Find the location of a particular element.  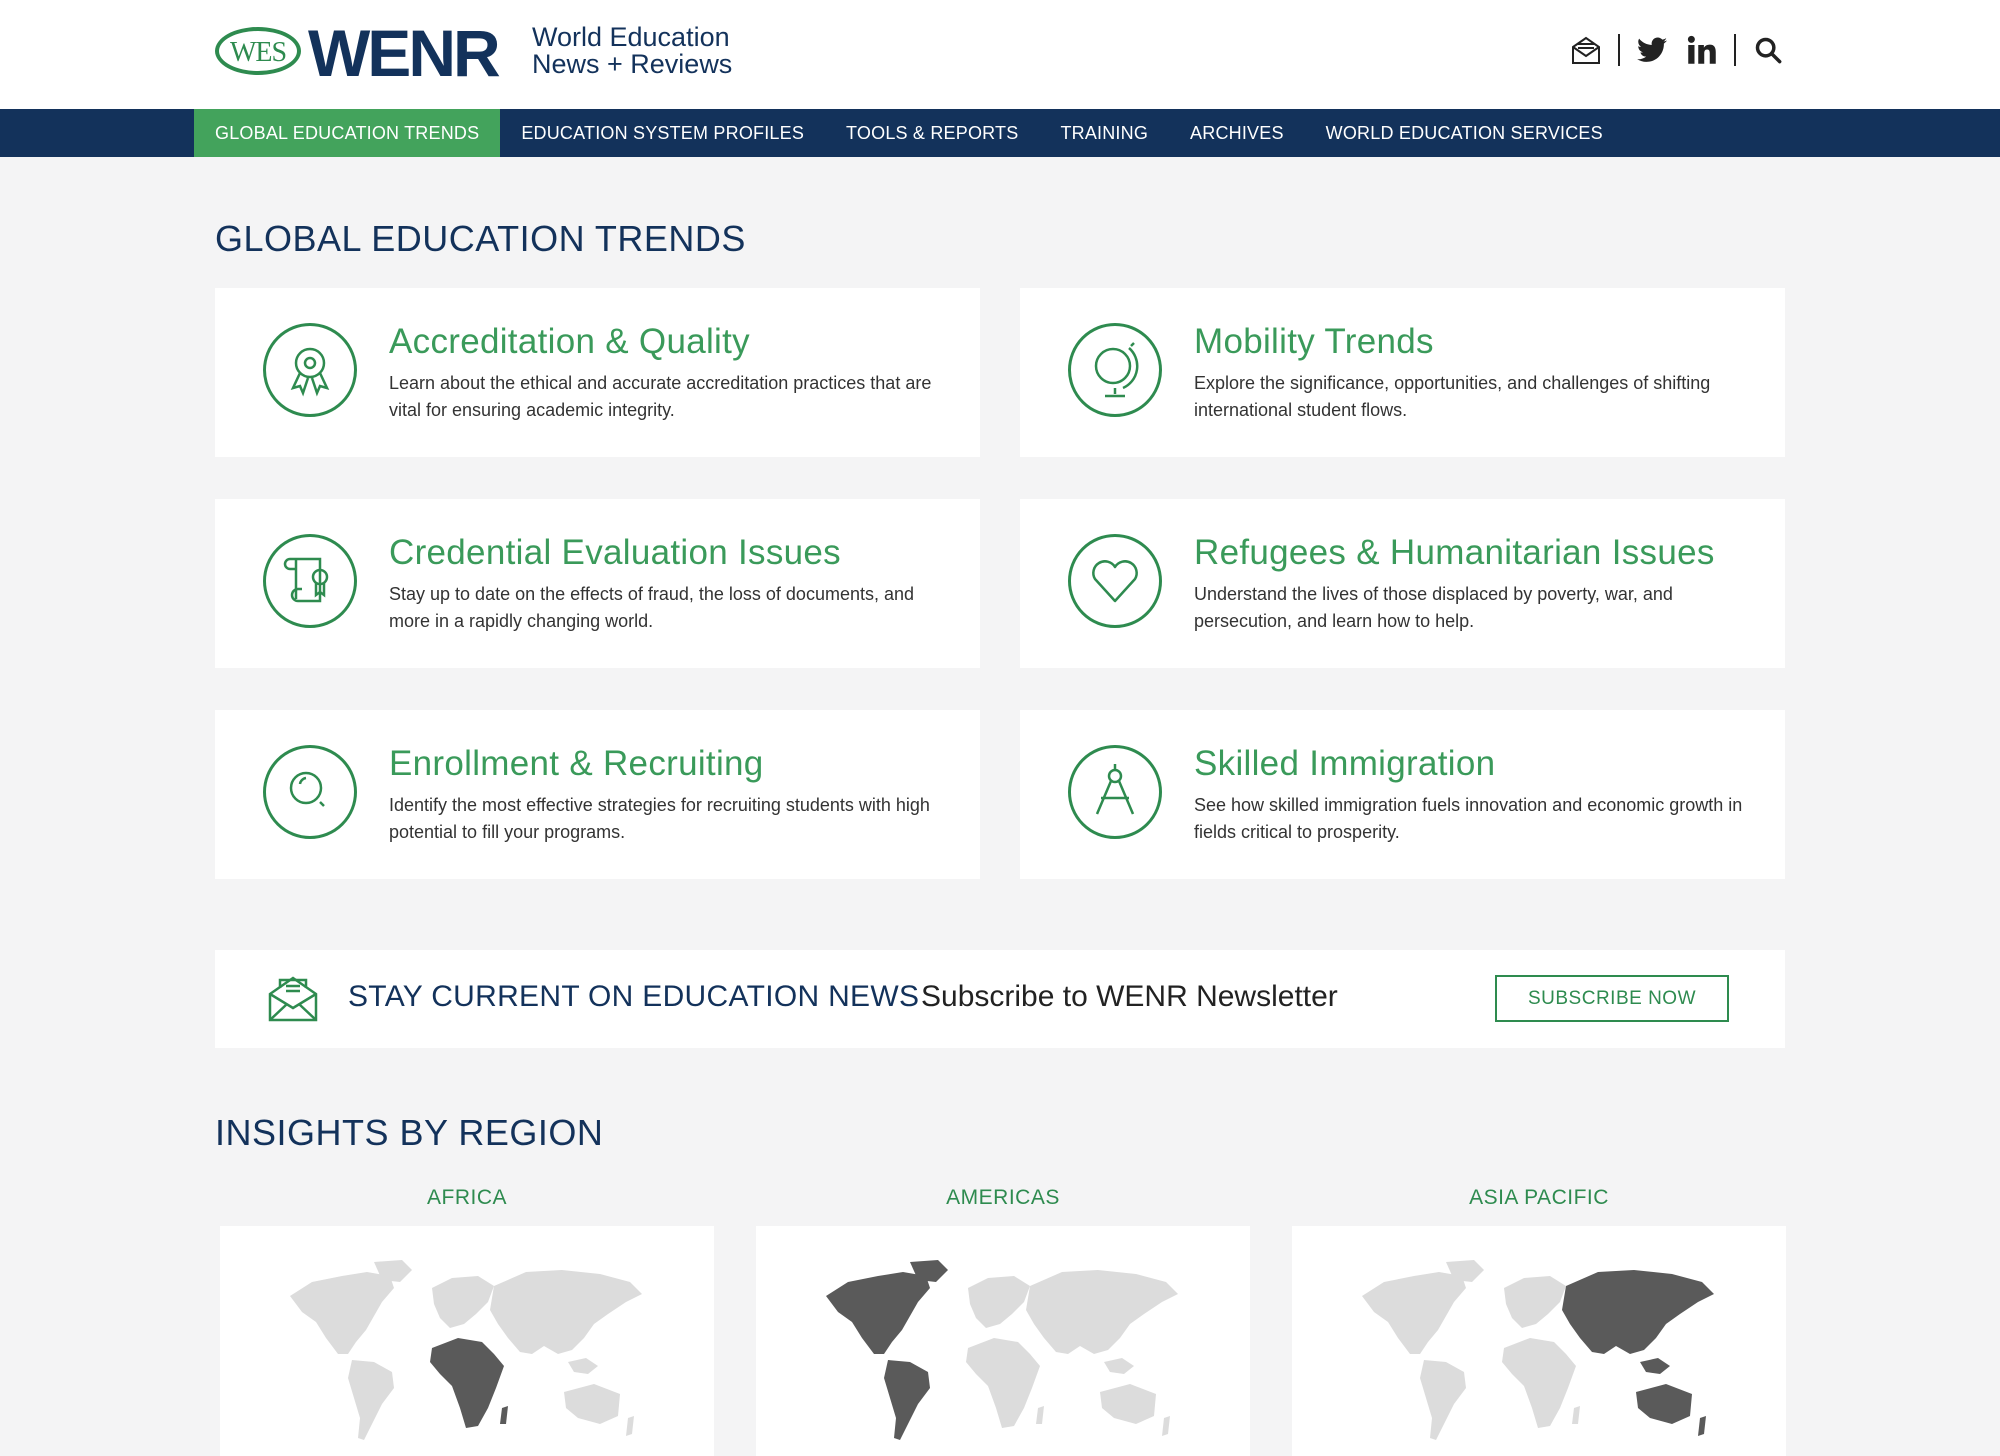

nav-education-system-profiles: EDUCATION SYSTEM PROFILES is located at coordinates (662, 133).